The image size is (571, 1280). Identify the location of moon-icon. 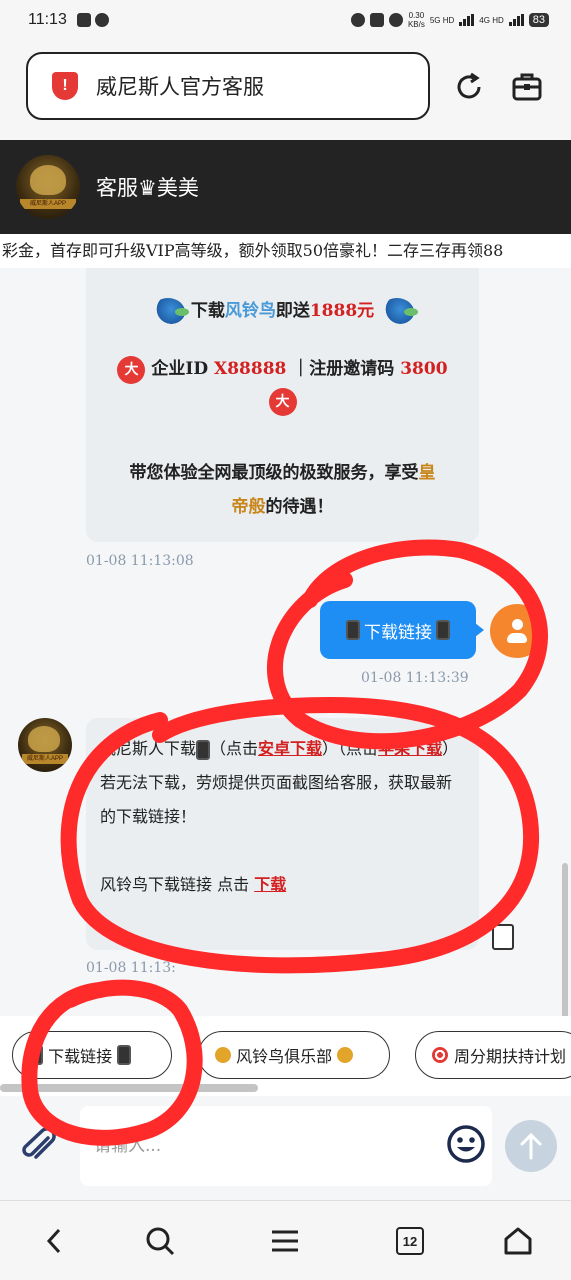
(395, 20).